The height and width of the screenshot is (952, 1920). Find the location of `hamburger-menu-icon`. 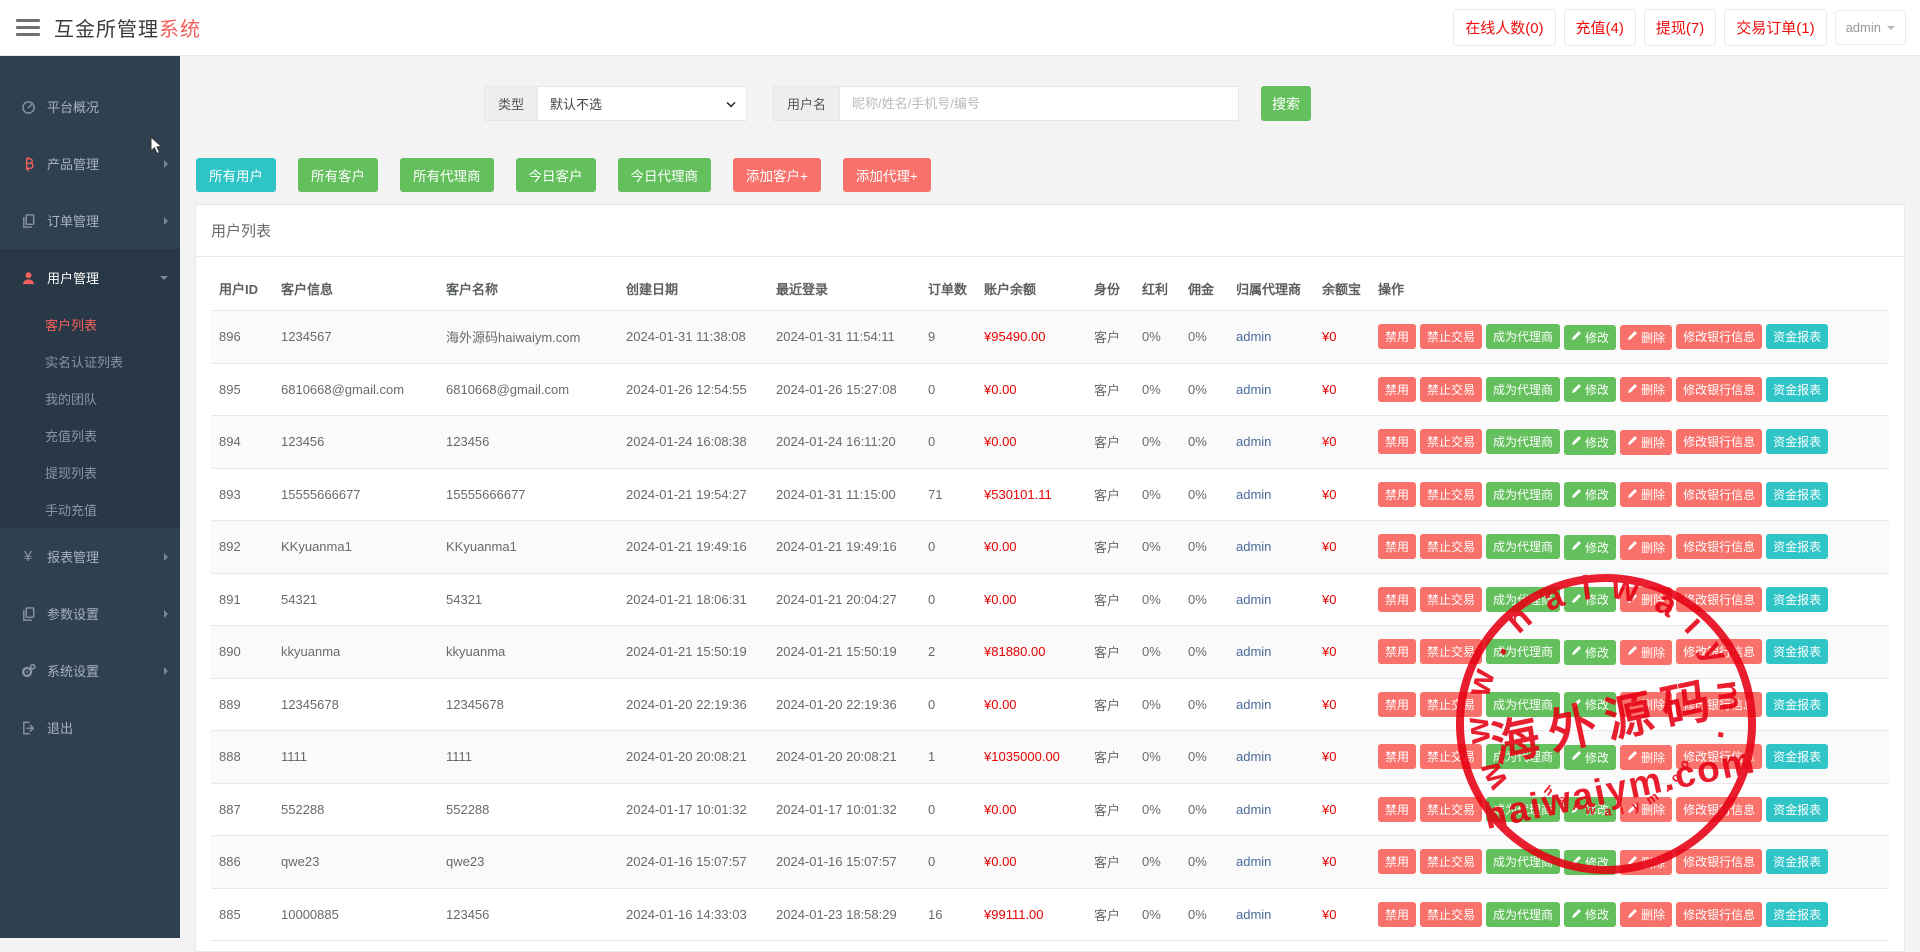

hamburger-menu-icon is located at coordinates (28, 27).